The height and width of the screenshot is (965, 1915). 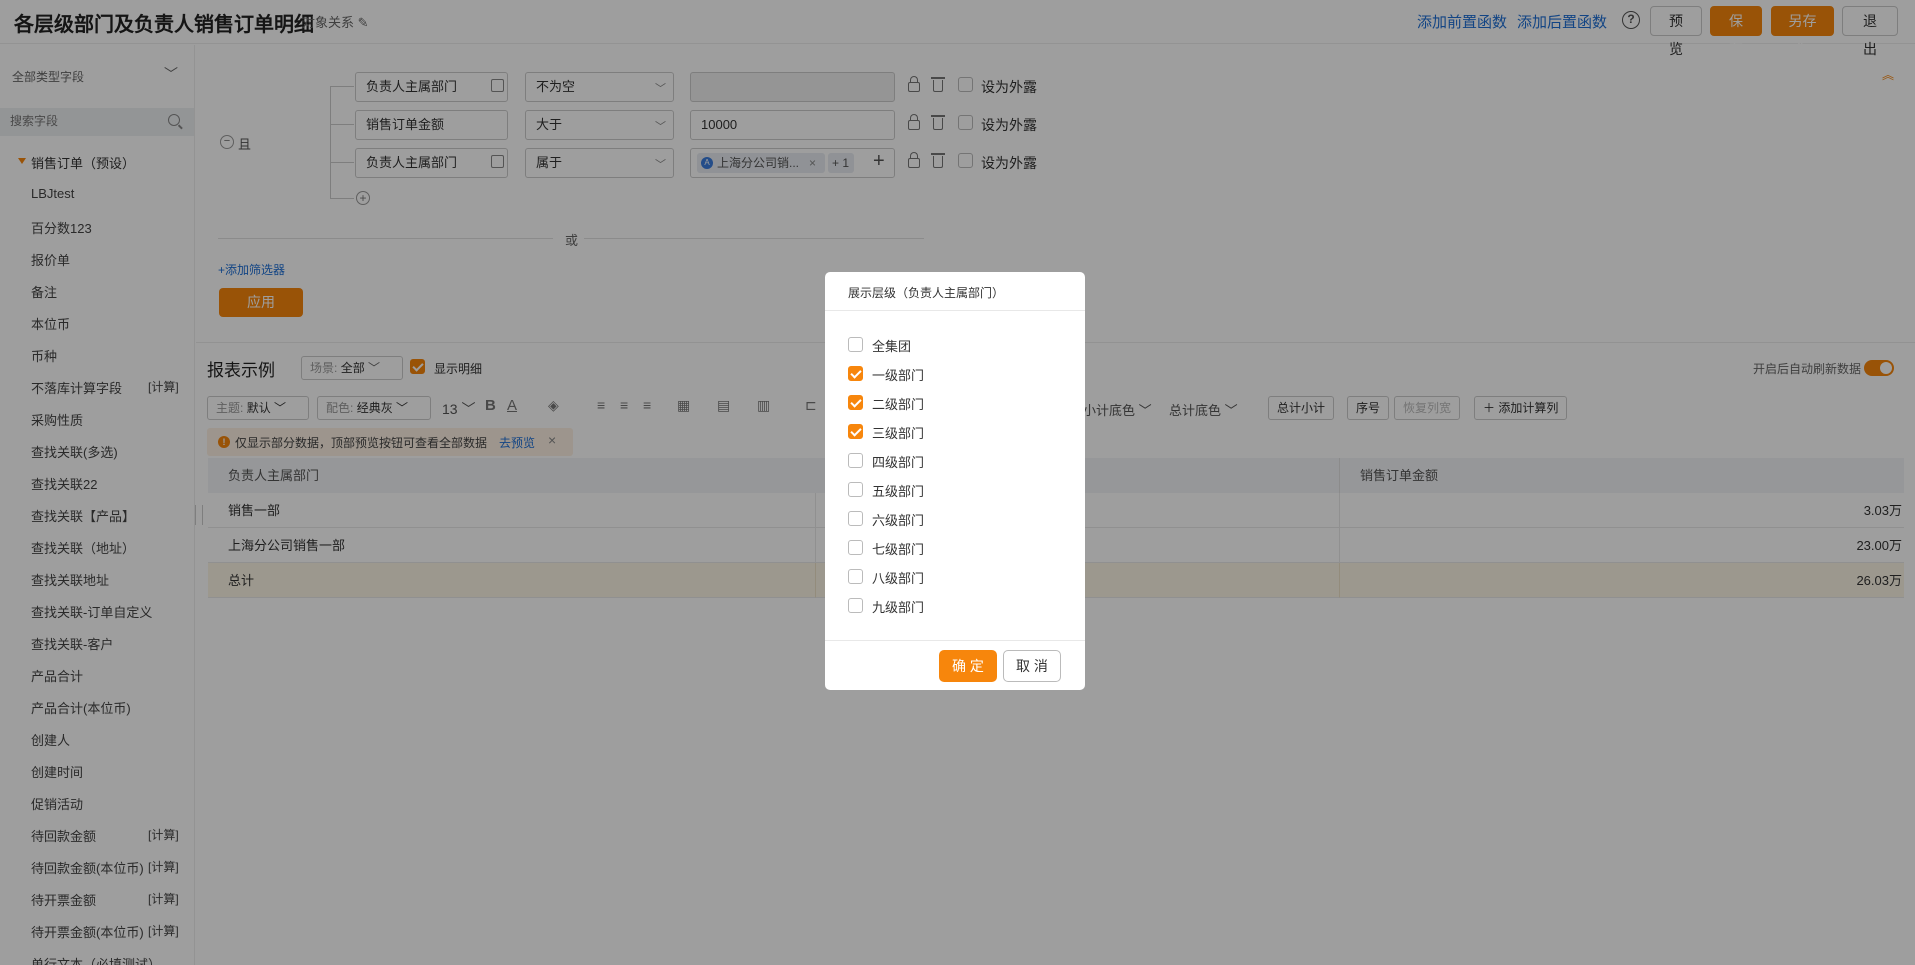 I want to click on level-label: 全集团, so click(x=892, y=346).